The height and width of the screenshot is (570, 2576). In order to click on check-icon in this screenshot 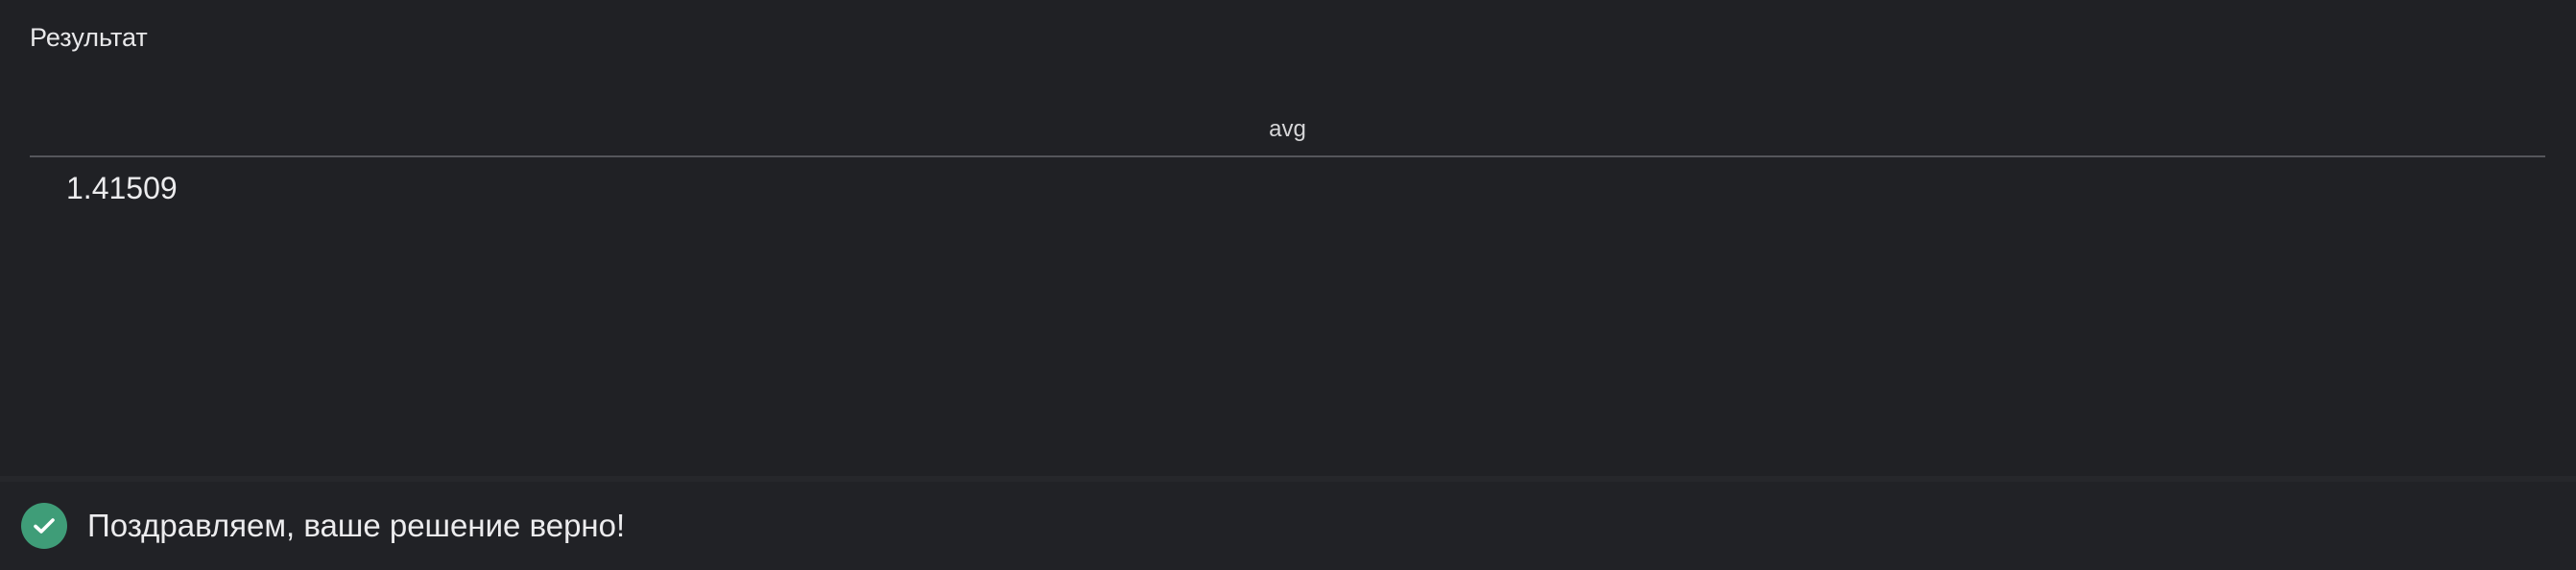, I will do `click(44, 526)`.